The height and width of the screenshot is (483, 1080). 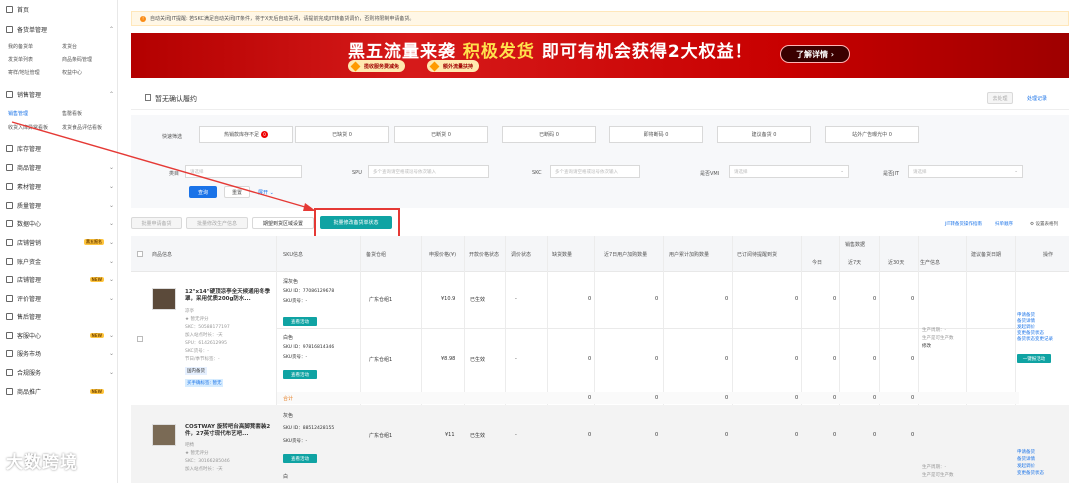 I want to click on process-button: 去处理, so click(x=1000, y=98).